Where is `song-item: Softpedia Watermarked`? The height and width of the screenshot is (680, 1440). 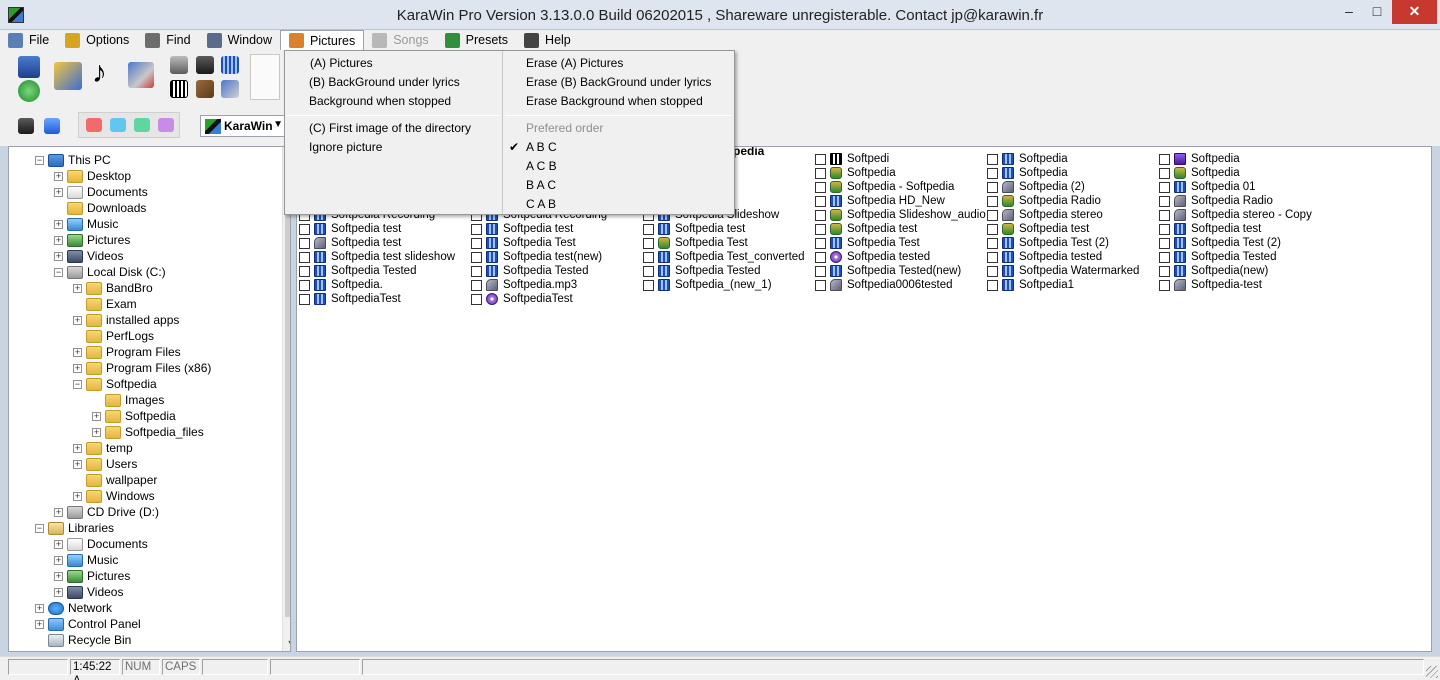 song-item: Softpedia Watermarked is located at coordinates (1063, 271).